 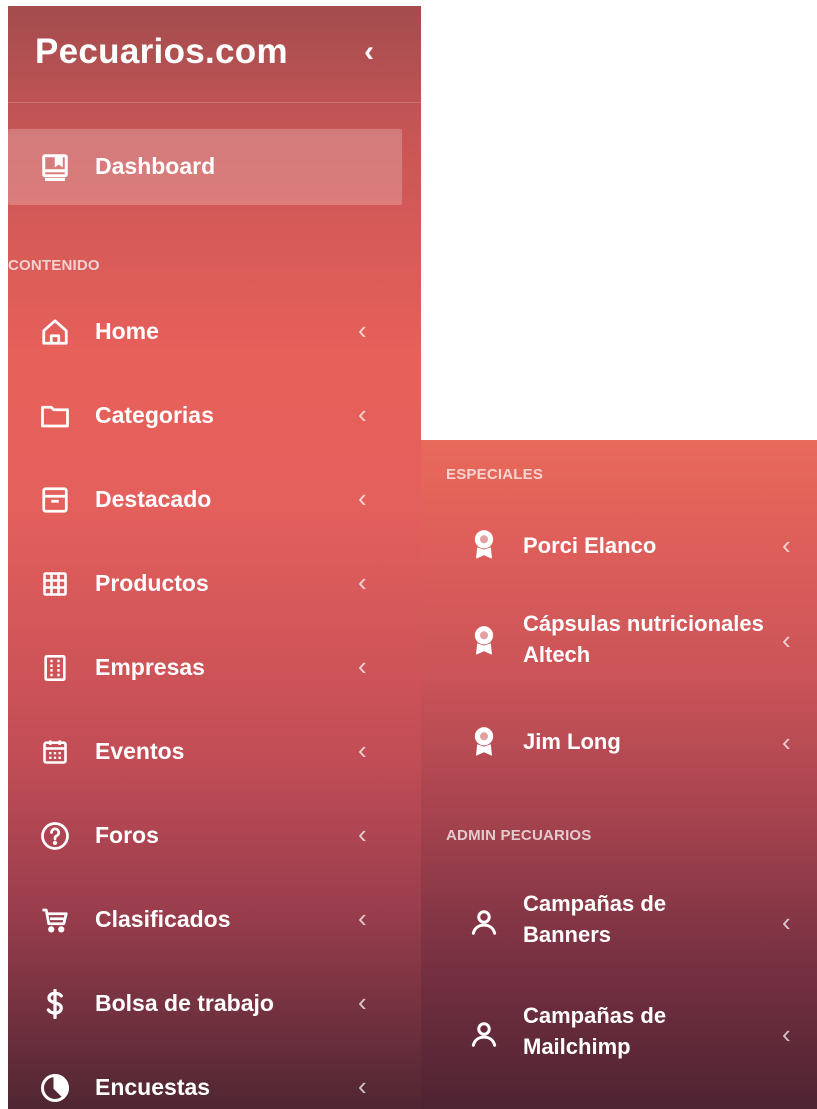 What do you see at coordinates (152, 583) in the screenshot?
I see `sidebar-item-label: Productos` at bounding box center [152, 583].